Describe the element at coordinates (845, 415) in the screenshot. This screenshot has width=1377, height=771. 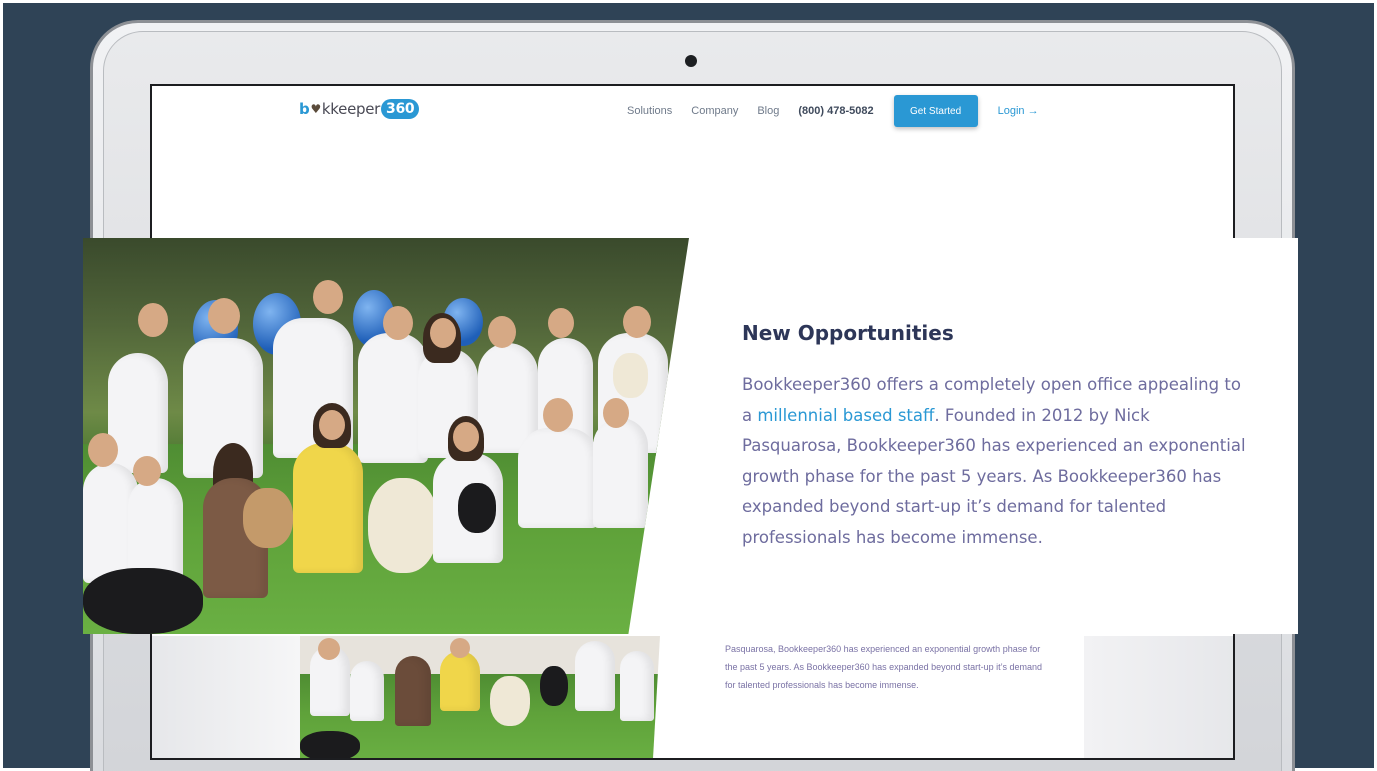
I see `millennial-staff-link: millennial based staff` at that location.